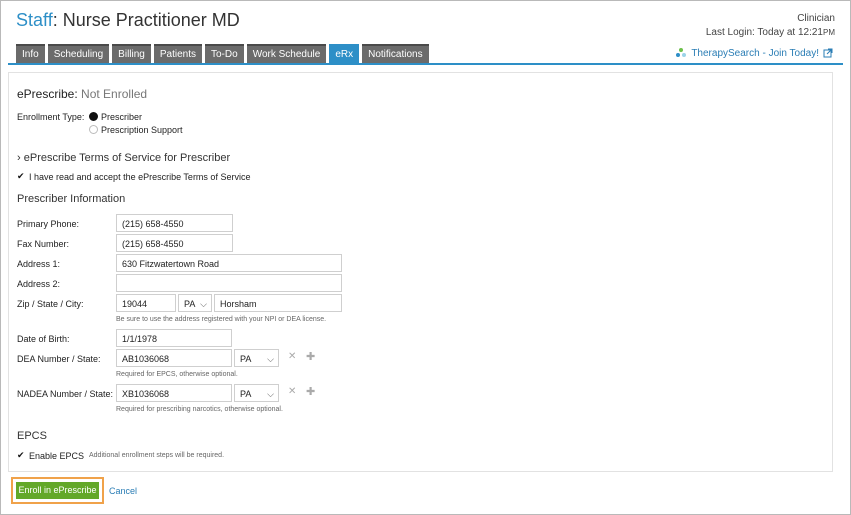  I want to click on page-title: Staff: Nurse Practitioner MD, so click(128, 20).